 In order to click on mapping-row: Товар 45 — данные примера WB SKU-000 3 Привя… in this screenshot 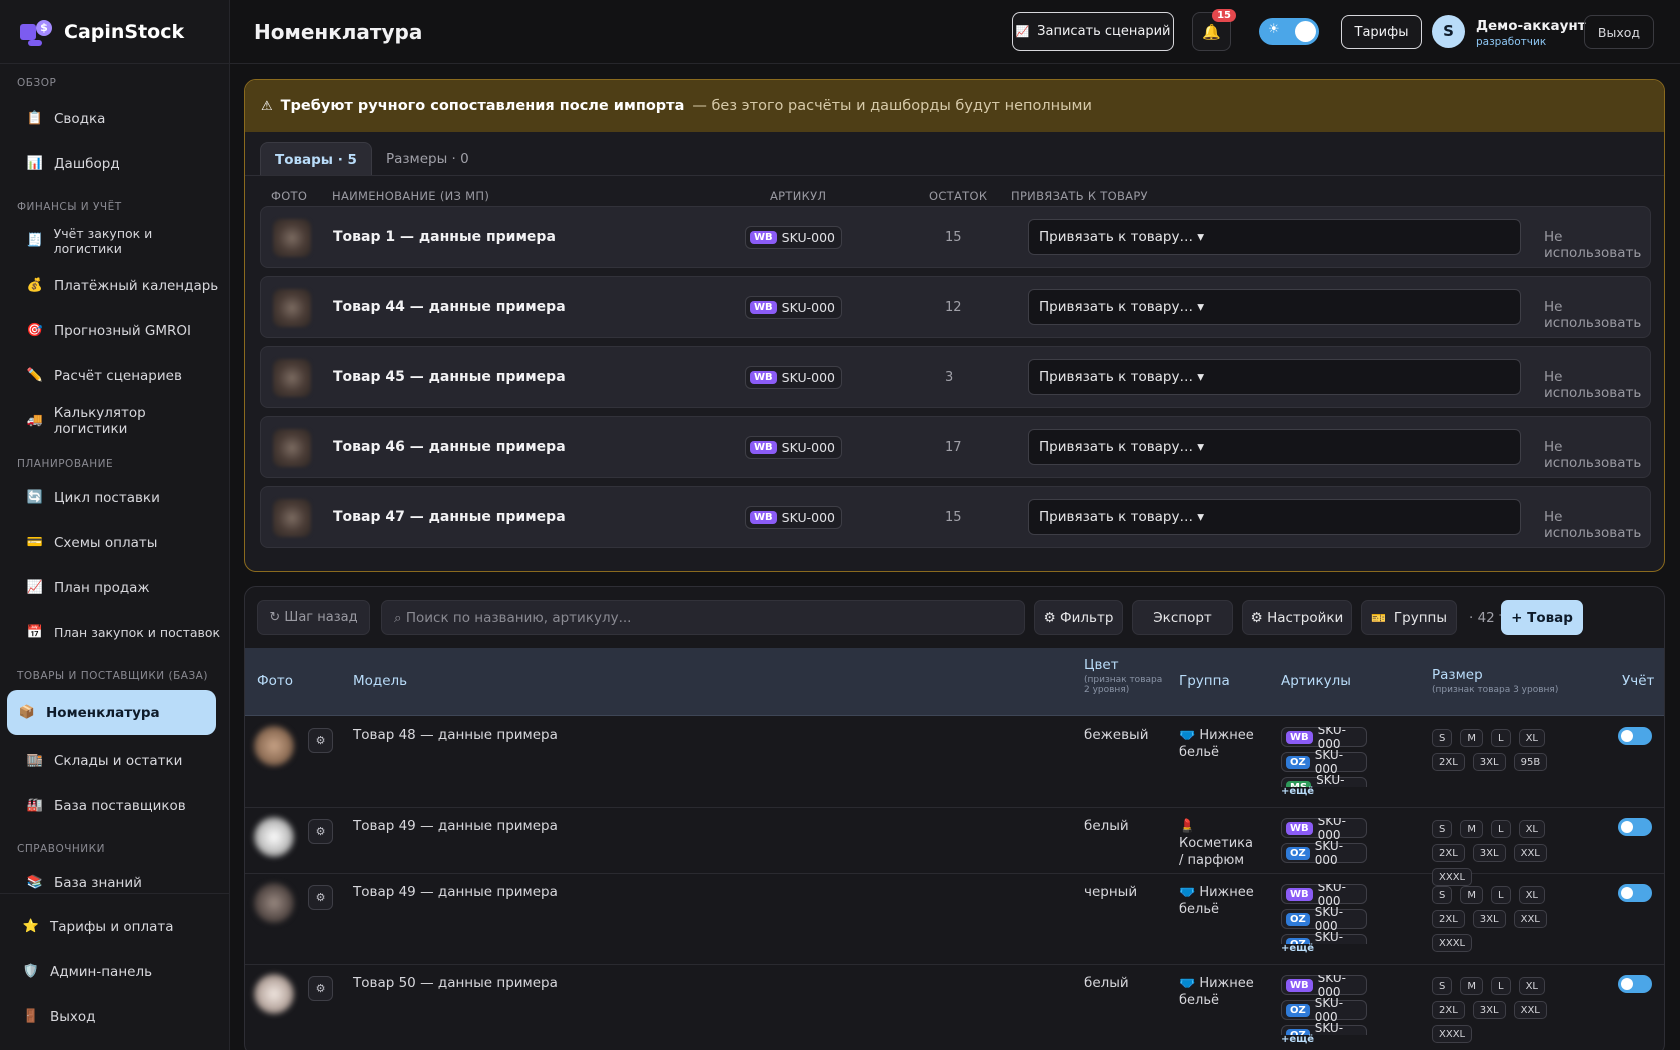, I will do `click(955, 377)`.